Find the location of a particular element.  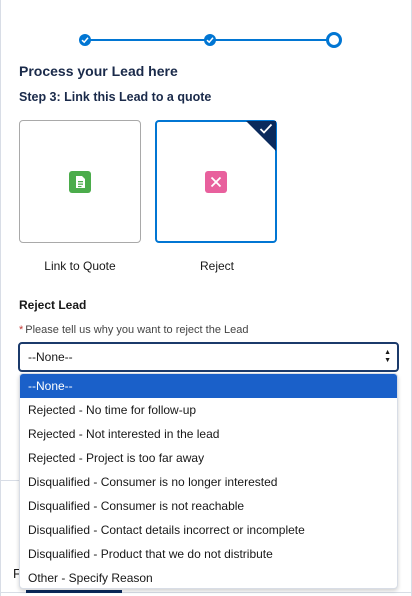

select-value: --None-- is located at coordinates (50, 357).